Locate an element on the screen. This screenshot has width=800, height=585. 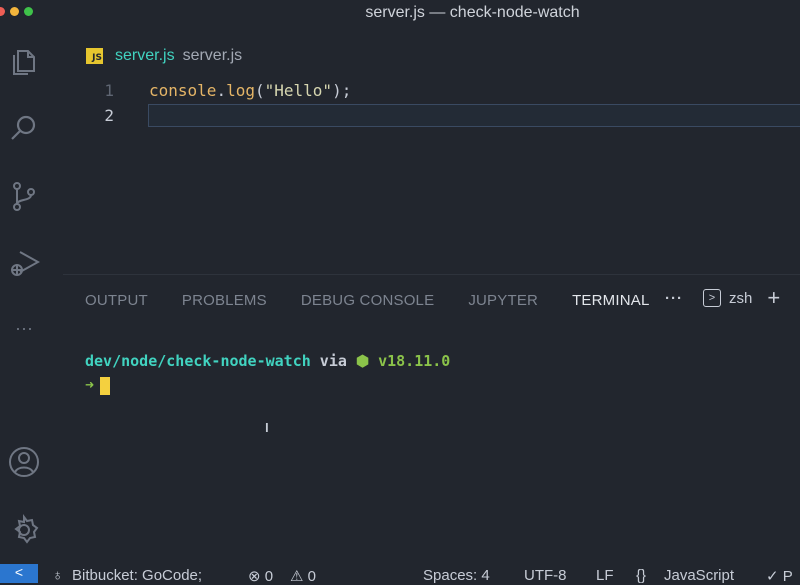
activity-bar: ··· is located at coordinates (25, 295).